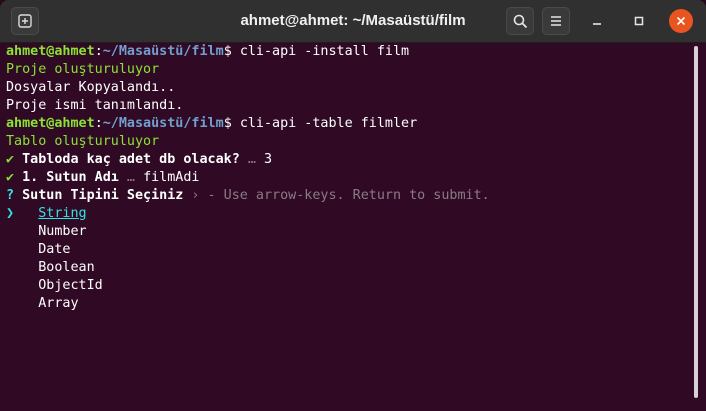 The image size is (706, 411). Describe the element at coordinates (83, 141) in the screenshot. I see `output-line: Tablo oluşturuluyor` at that location.